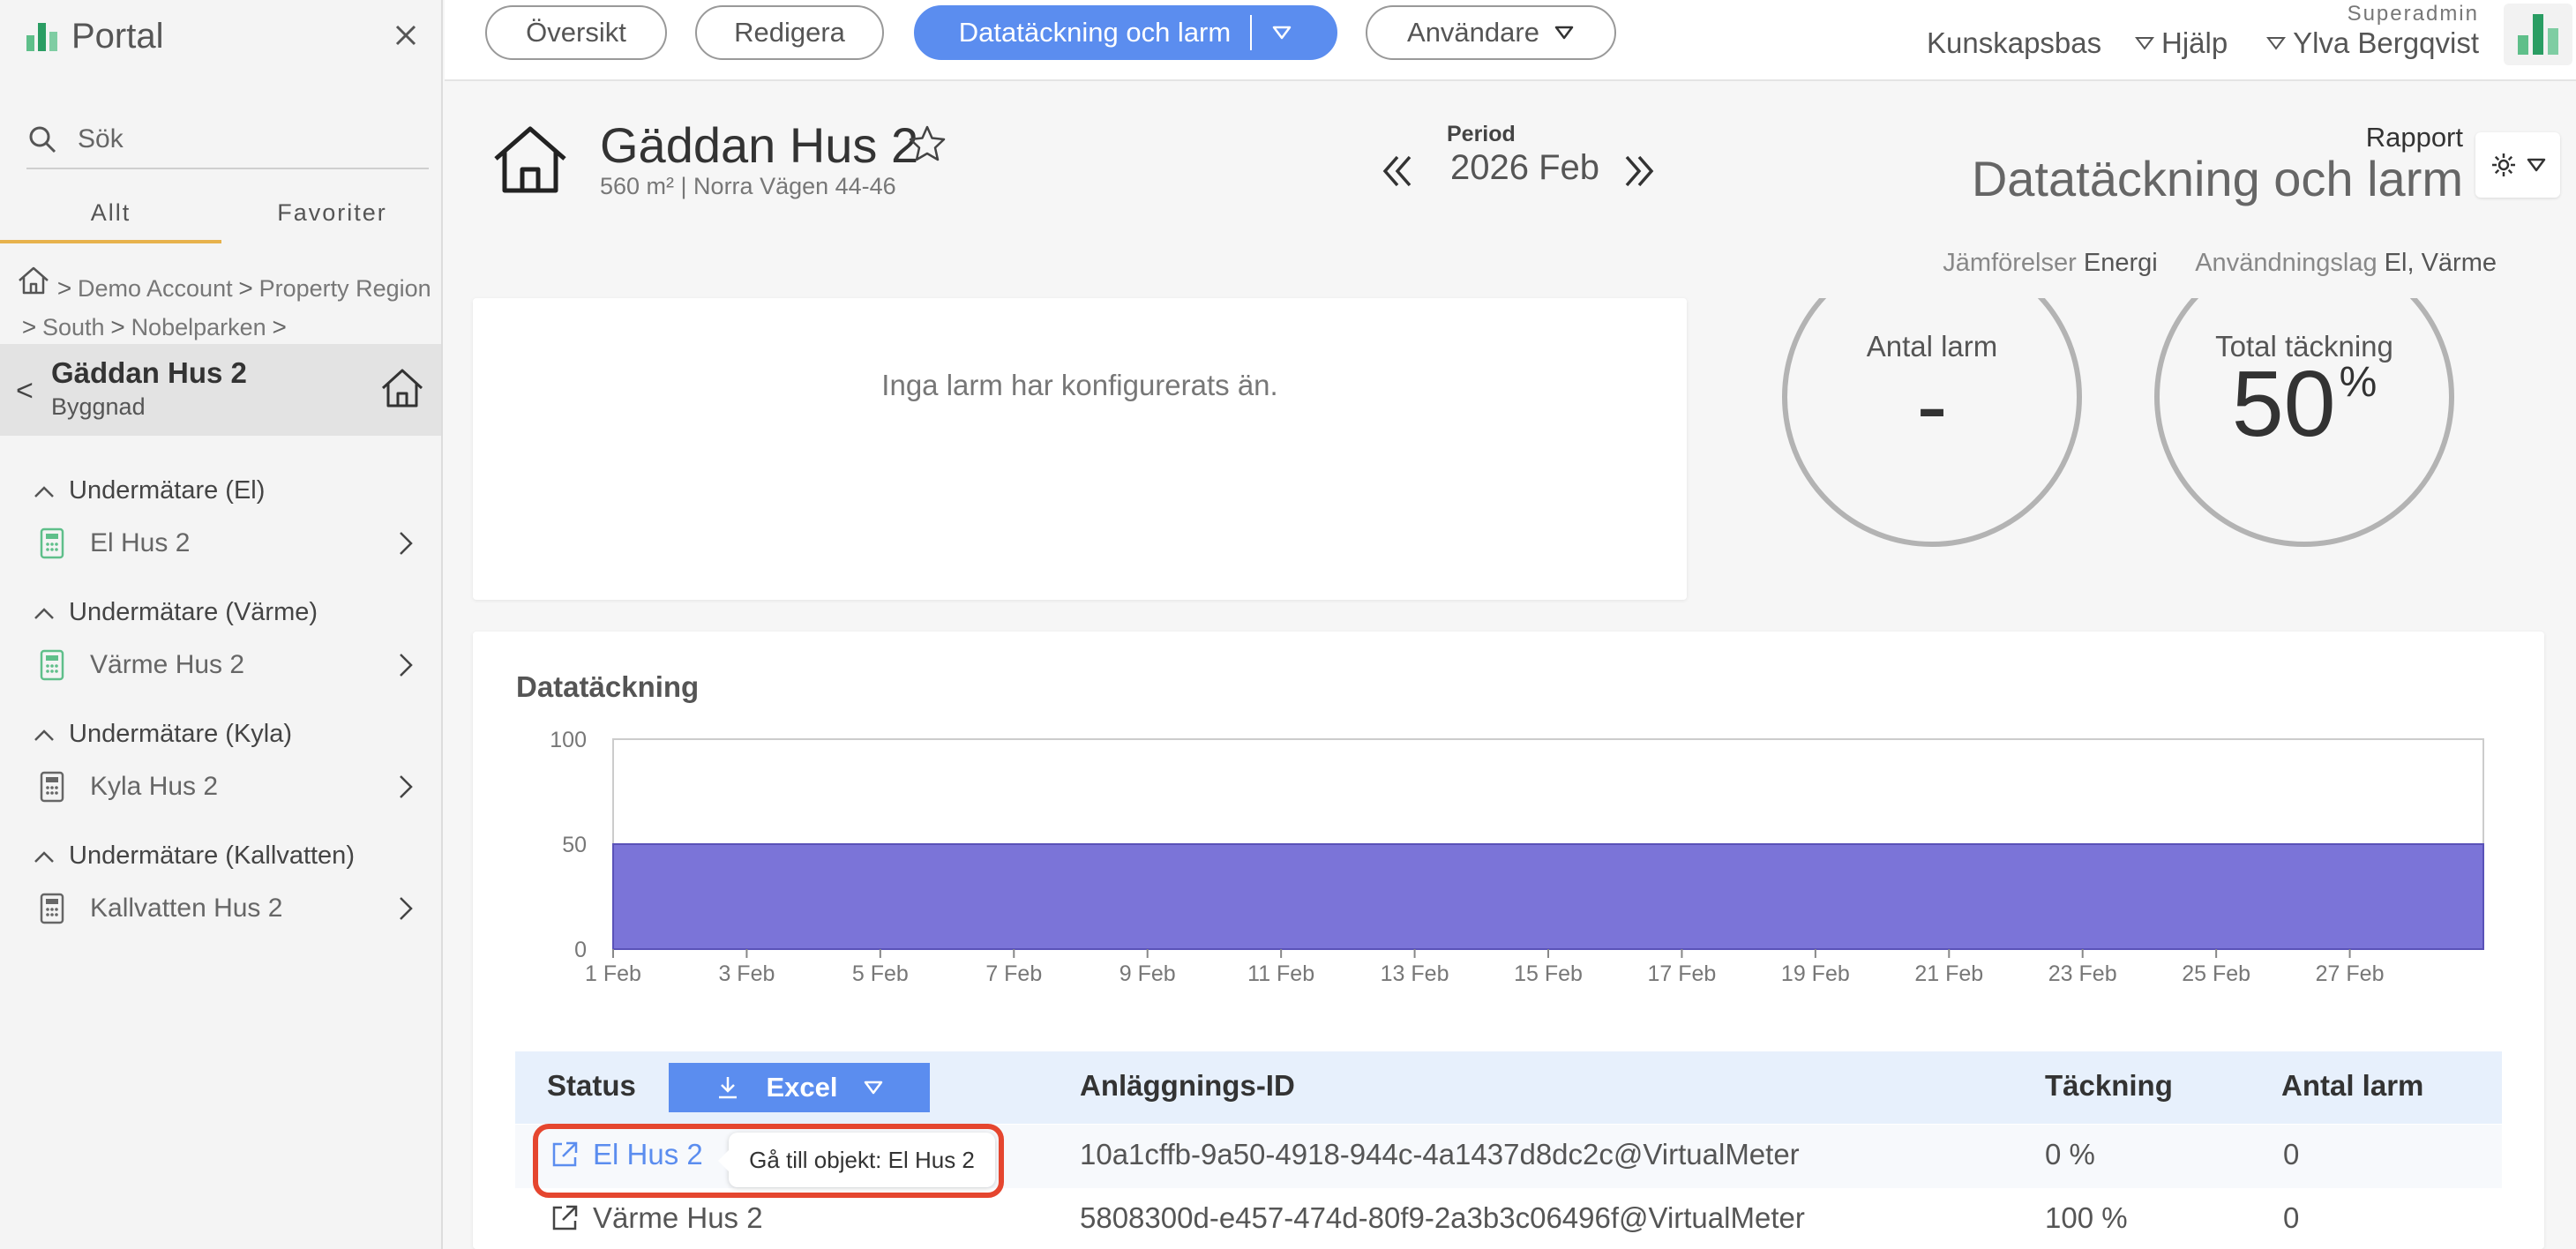 The image size is (2576, 1249). I want to click on tab-label: Redigera, so click(790, 32).